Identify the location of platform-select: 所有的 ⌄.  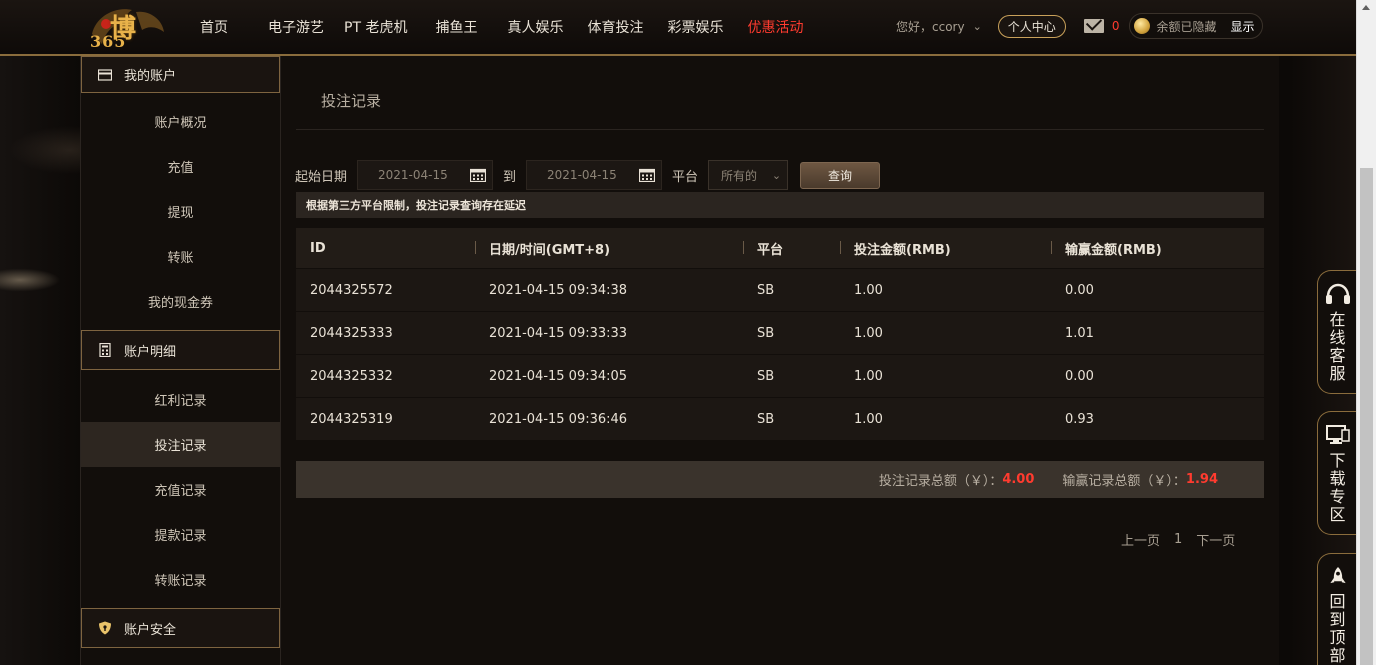
(748, 175).